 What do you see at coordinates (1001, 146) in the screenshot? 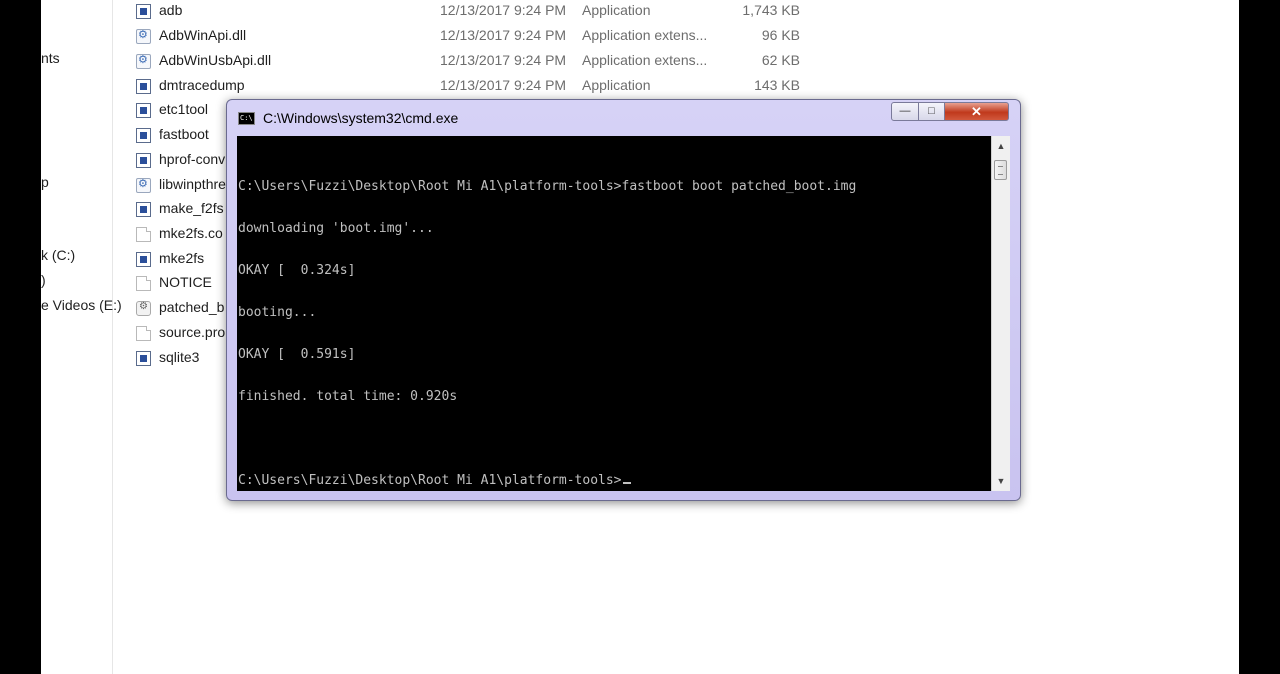
I see `scroll-up-arrow-icon: ▲` at bounding box center [1001, 146].